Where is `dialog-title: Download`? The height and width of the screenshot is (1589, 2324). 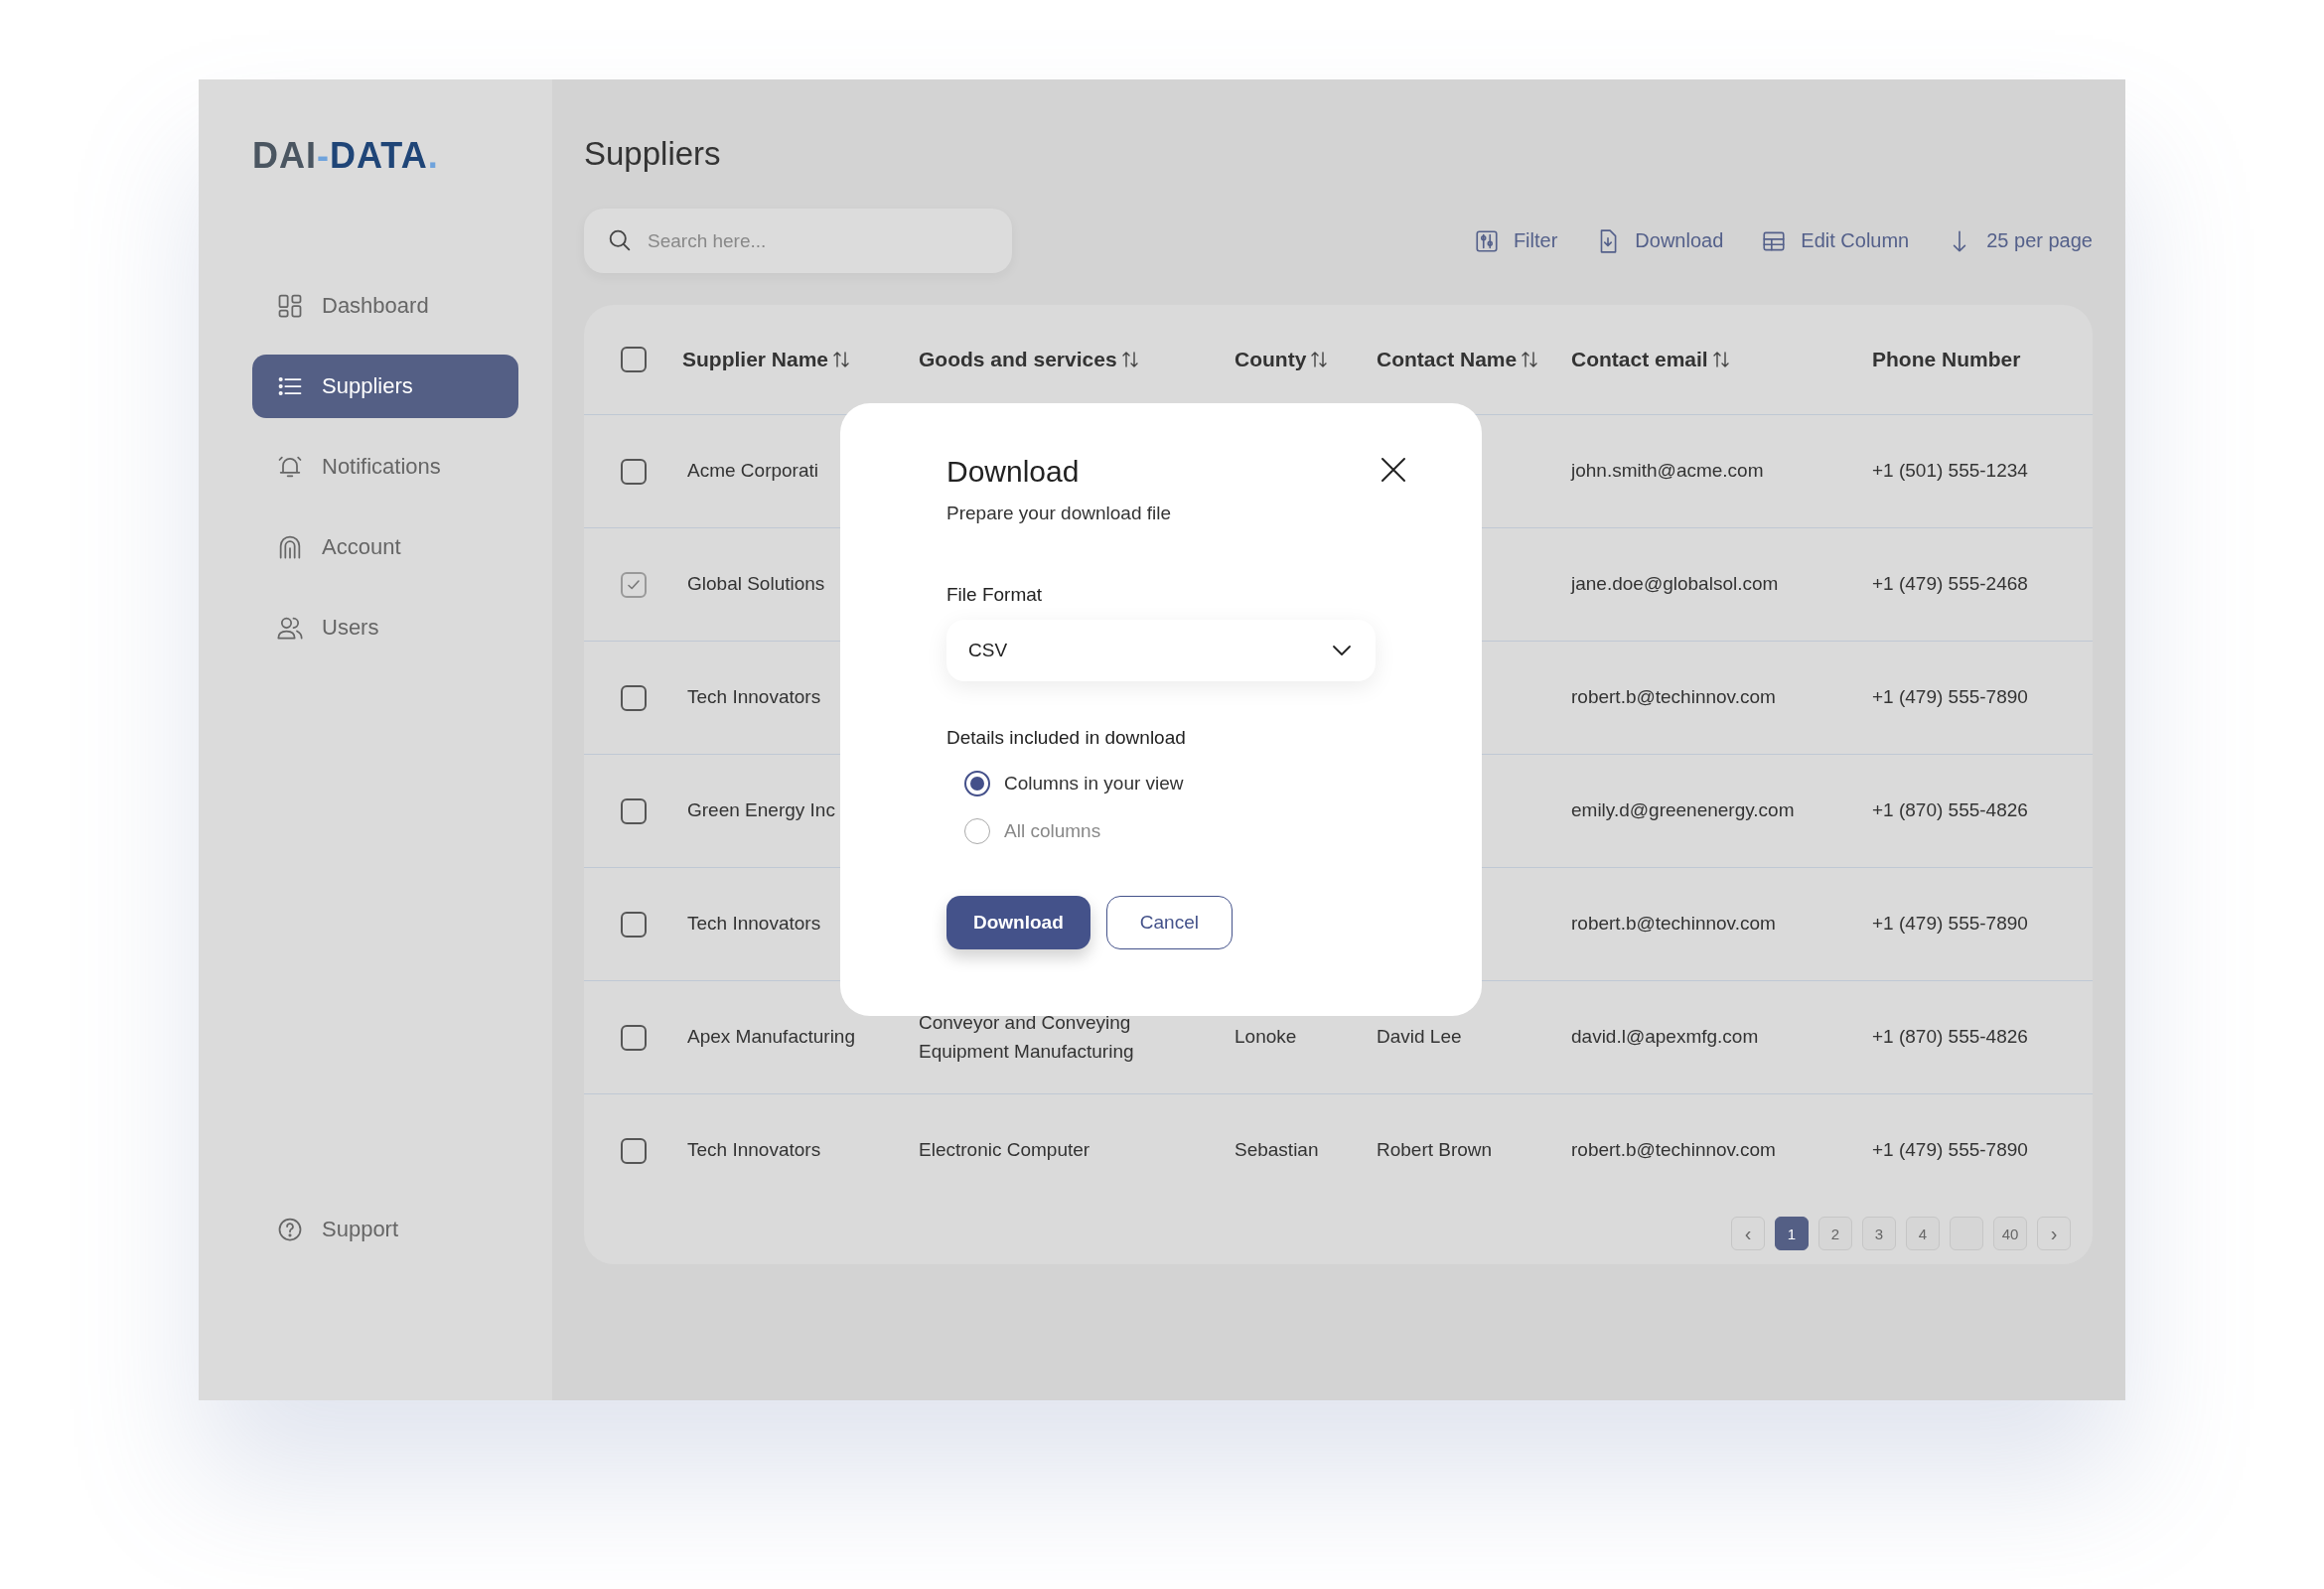
dialog-title: Download is located at coordinates (1013, 472).